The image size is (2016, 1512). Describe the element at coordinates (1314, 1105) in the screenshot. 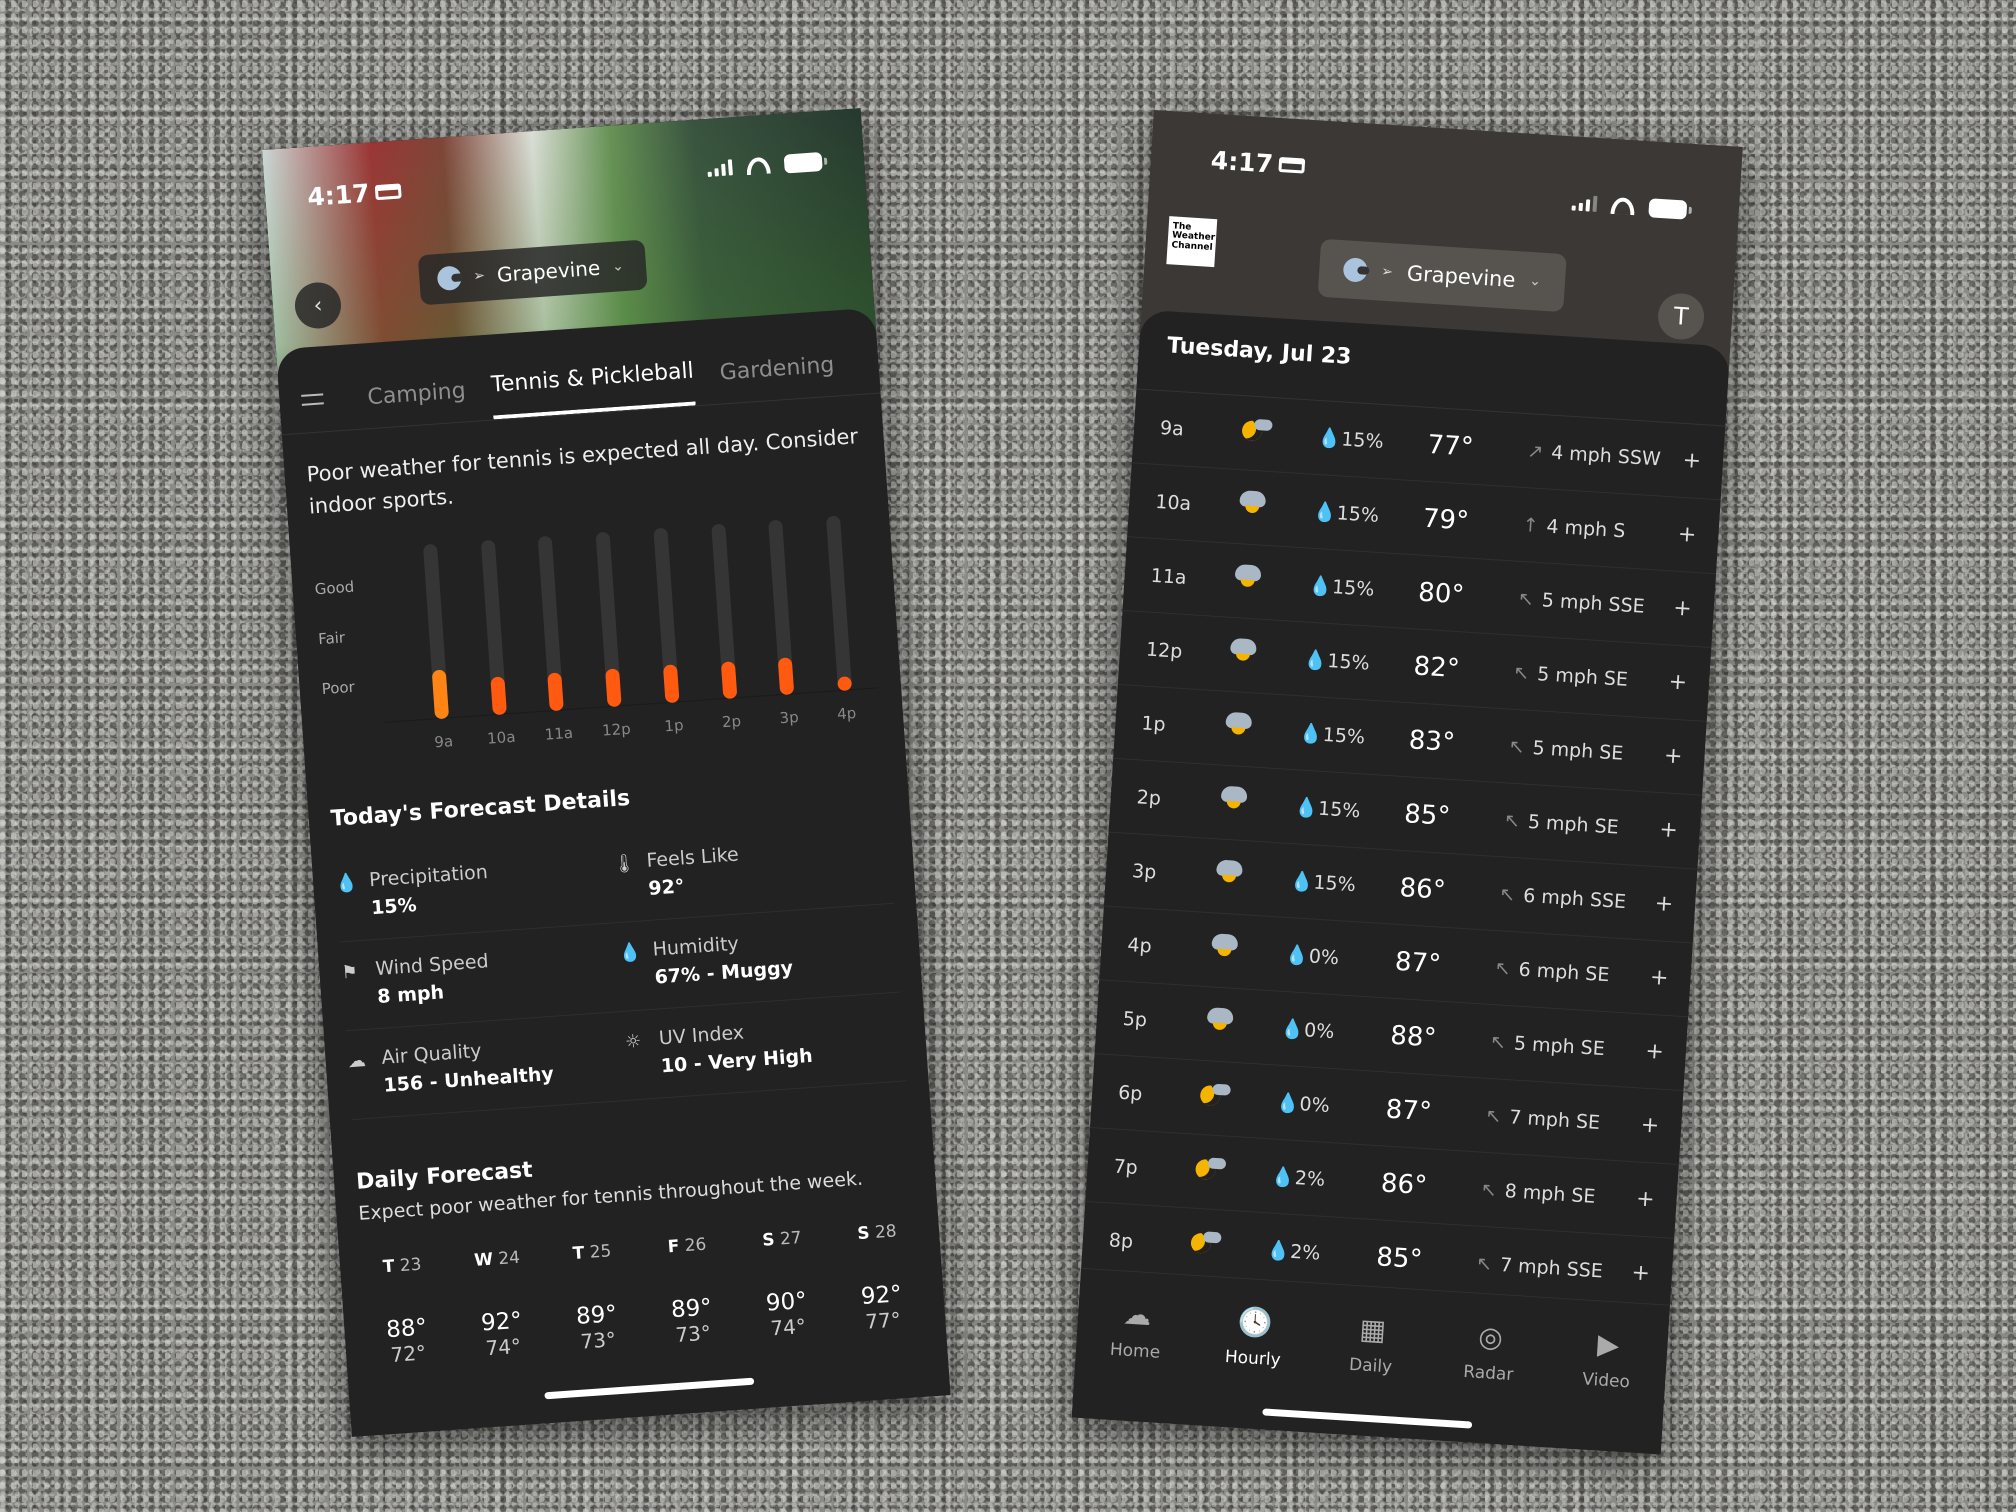

I see `hour-precip: 0%` at that location.